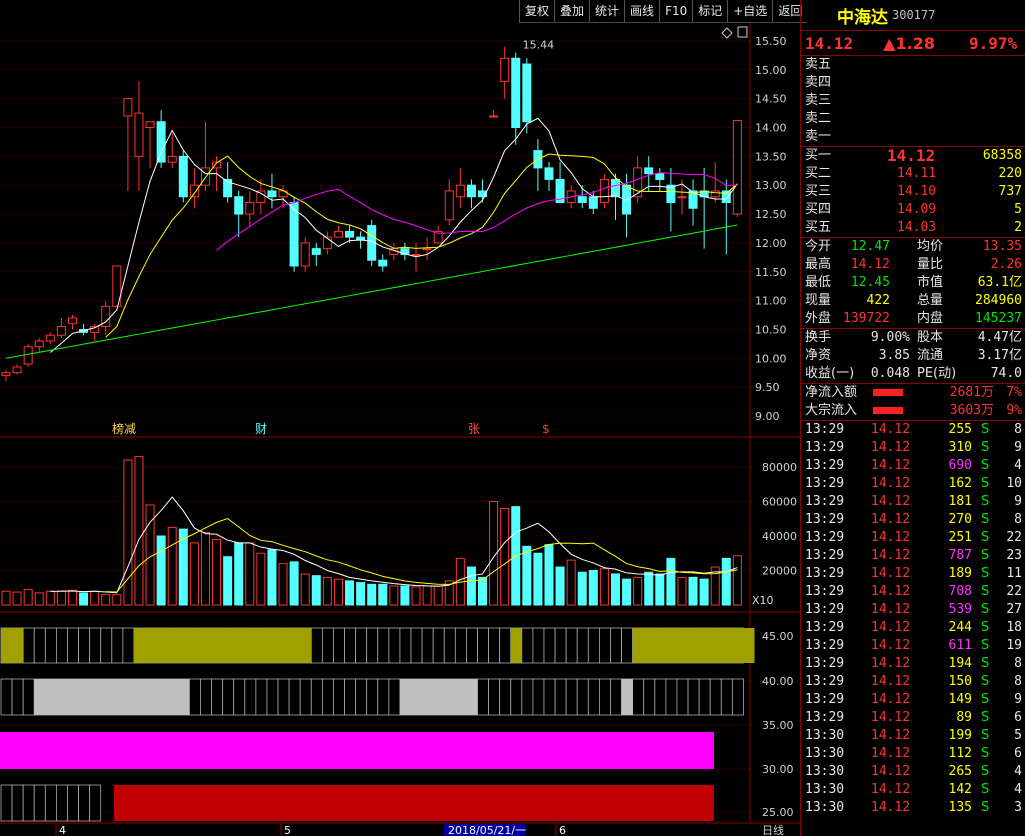  What do you see at coordinates (913, 119) in the screenshot?
I see `ask-row: 卖二` at bounding box center [913, 119].